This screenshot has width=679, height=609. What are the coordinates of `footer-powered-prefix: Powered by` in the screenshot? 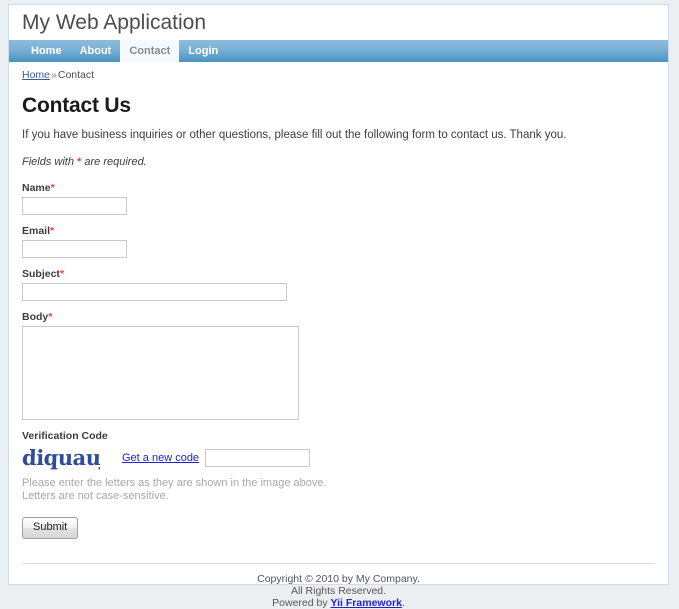 It's located at (301, 603).